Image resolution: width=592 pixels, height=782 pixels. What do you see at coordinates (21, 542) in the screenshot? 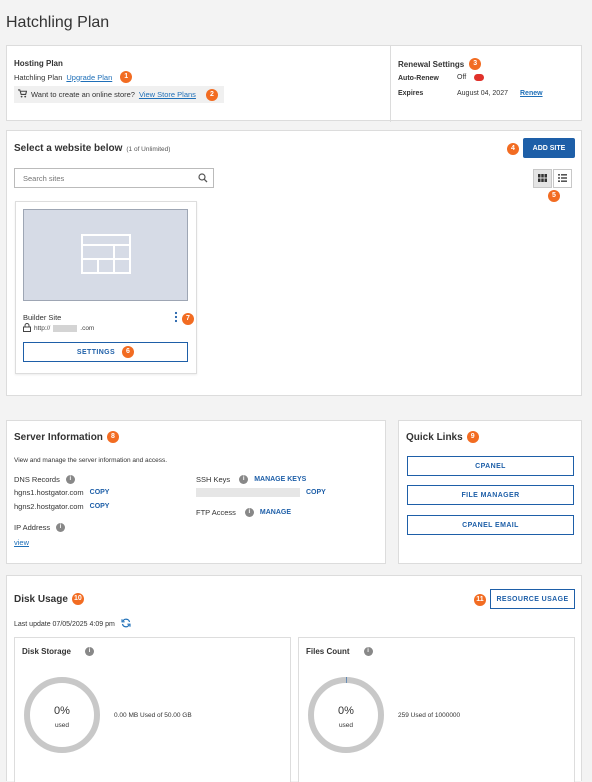
I see `view-ip-link: view` at bounding box center [21, 542].